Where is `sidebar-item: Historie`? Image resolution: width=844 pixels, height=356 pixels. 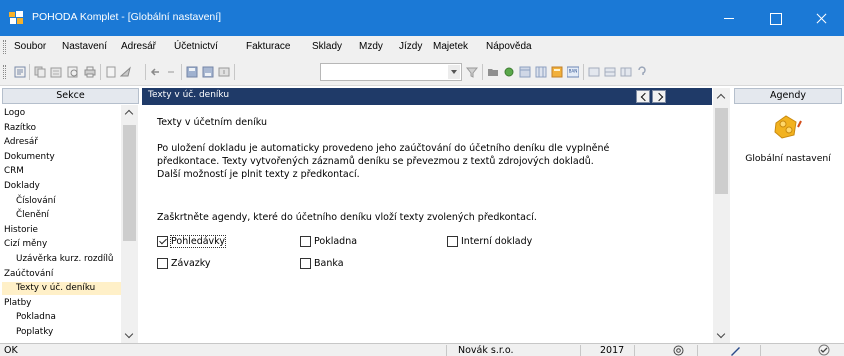 sidebar-item: Historie is located at coordinates (61, 230).